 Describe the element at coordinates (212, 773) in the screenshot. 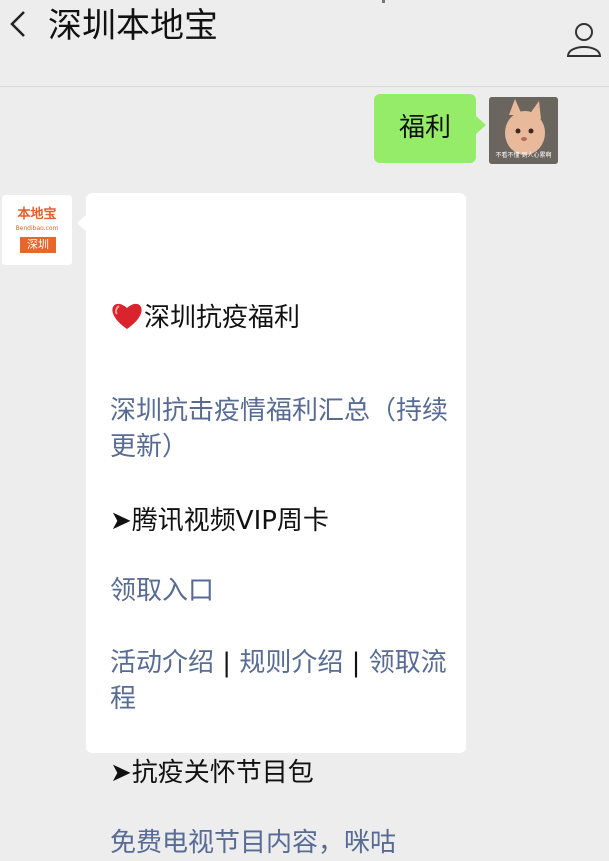

I see `section-care-package: ➤抗疫关怀节目包` at that location.